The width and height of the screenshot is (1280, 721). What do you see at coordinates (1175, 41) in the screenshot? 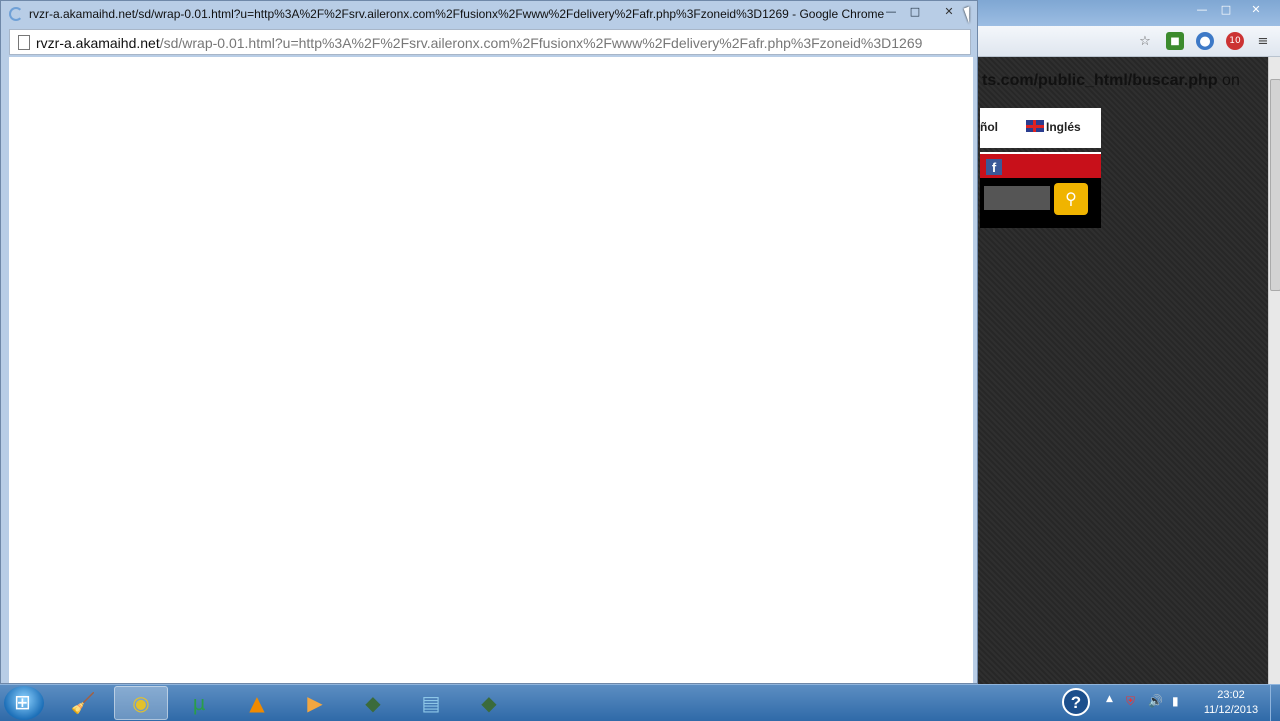
I see `extension-icon: ■` at bounding box center [1175, 41].